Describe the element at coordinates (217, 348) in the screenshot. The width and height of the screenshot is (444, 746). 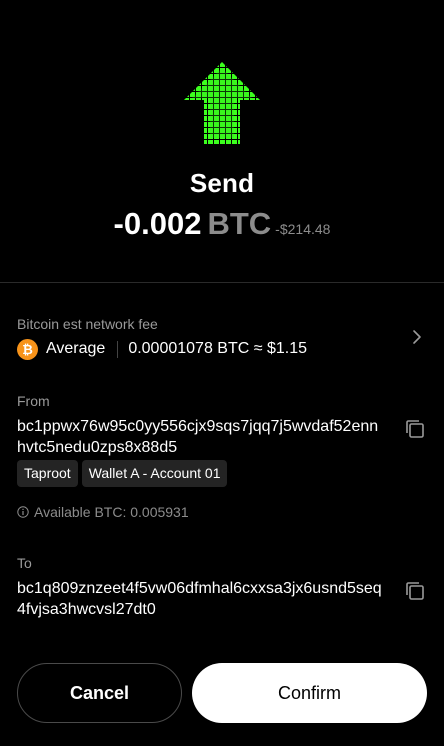
I see `fee-amount: 0.00001078 BTC ≈ $1.15` at that location.